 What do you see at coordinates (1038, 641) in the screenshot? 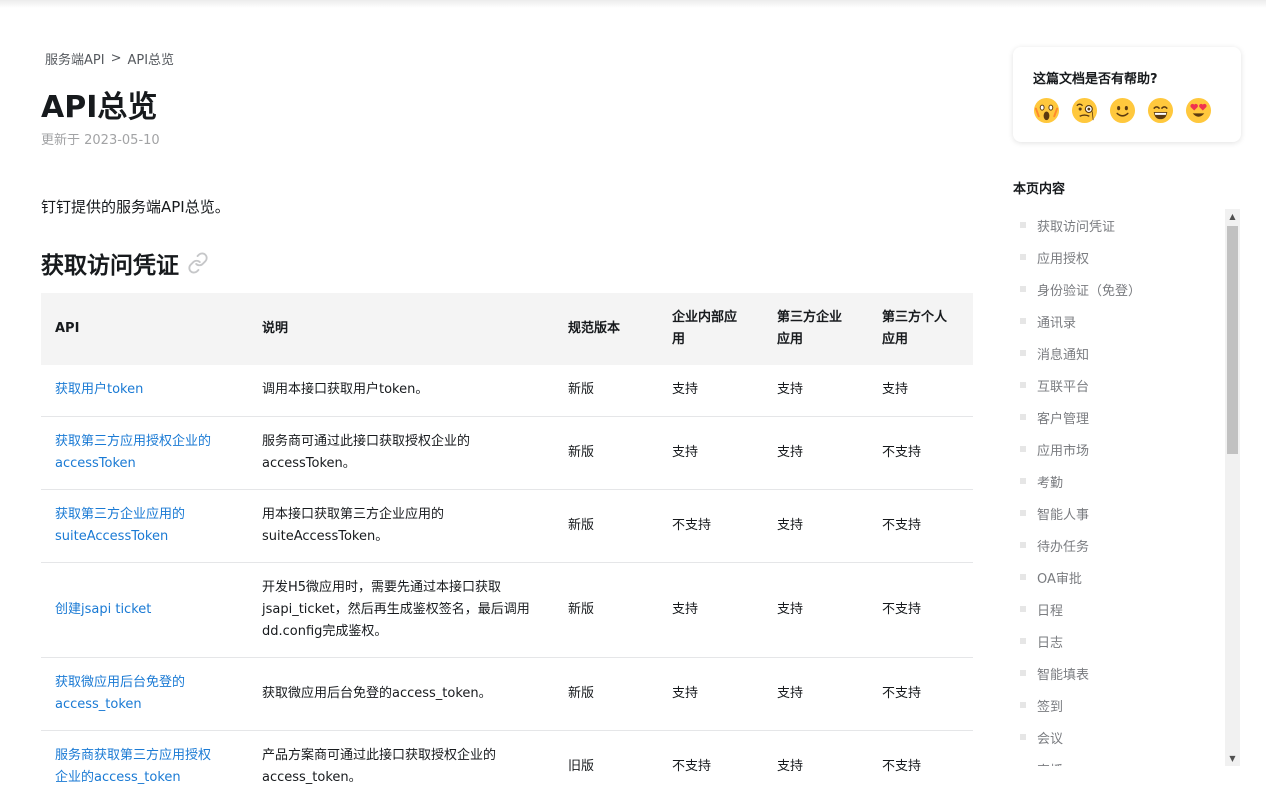
I see `toc-item: 日志` at bounding box center [1038, 641].